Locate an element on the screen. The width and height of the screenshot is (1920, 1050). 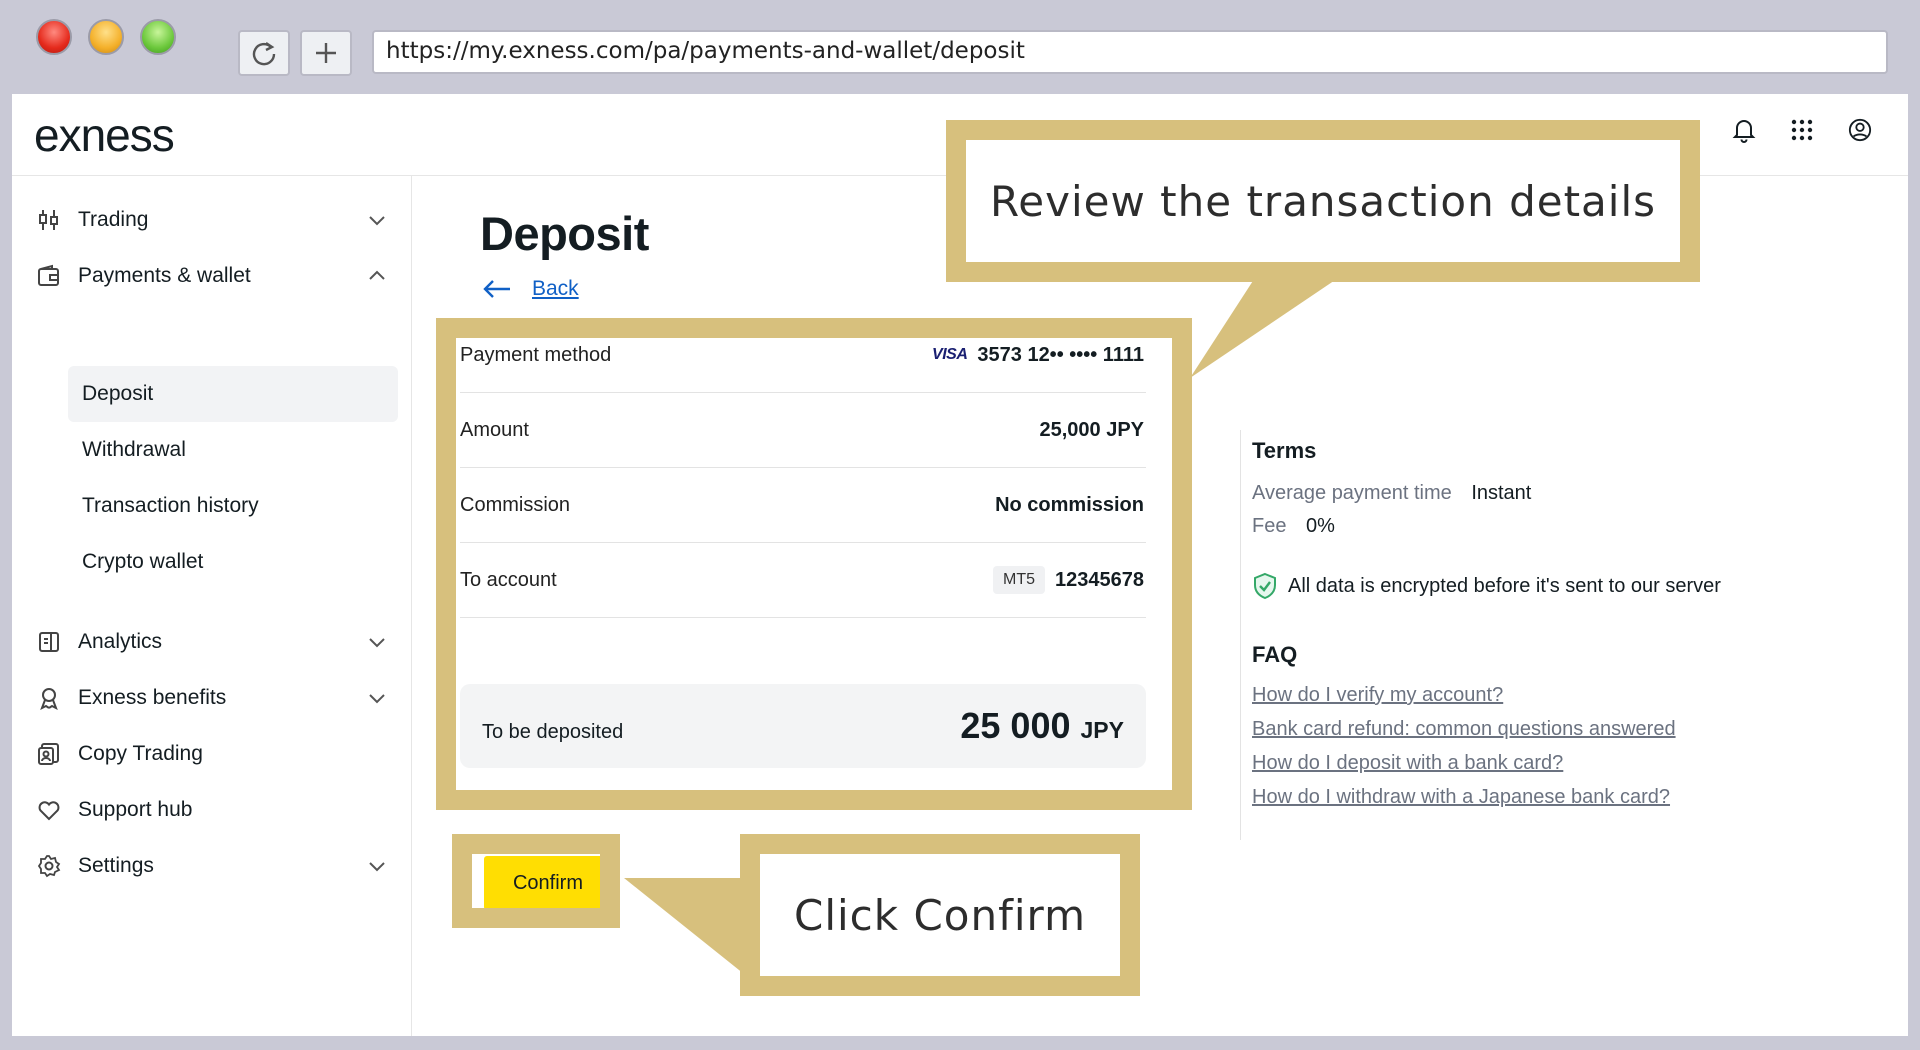
header-icons is located at coordinates (1802, 130).